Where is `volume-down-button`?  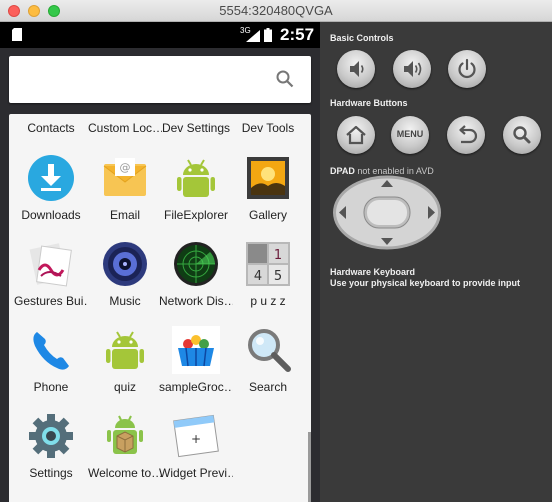 volume-down-button is located at coordinates (356, 69).